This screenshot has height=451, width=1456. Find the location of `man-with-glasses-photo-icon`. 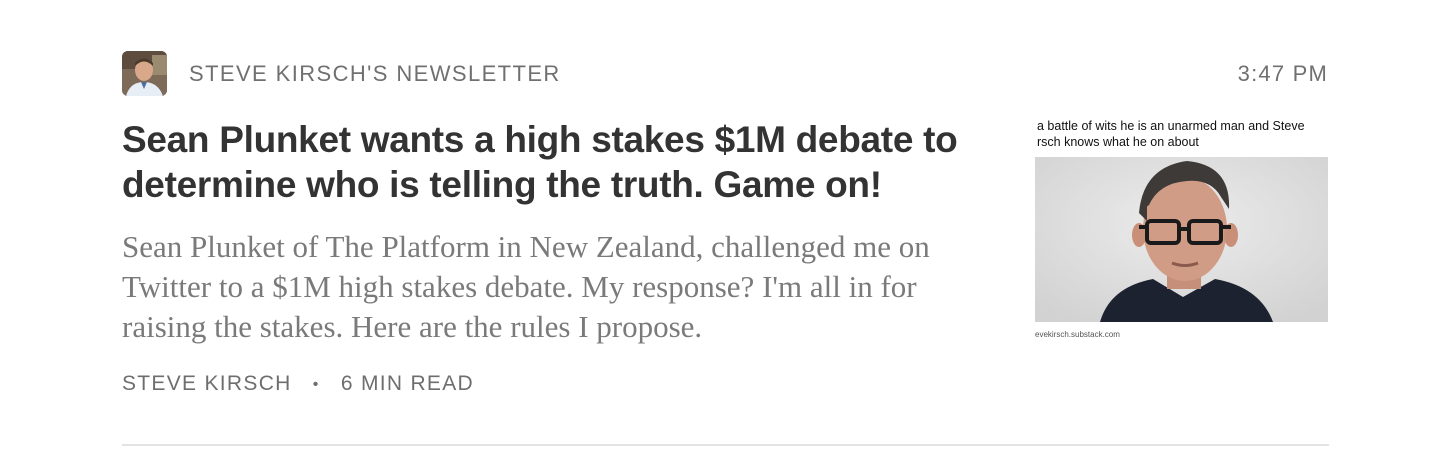

man-with-glasses-photo-icon is located at coordinates (1181, 239).